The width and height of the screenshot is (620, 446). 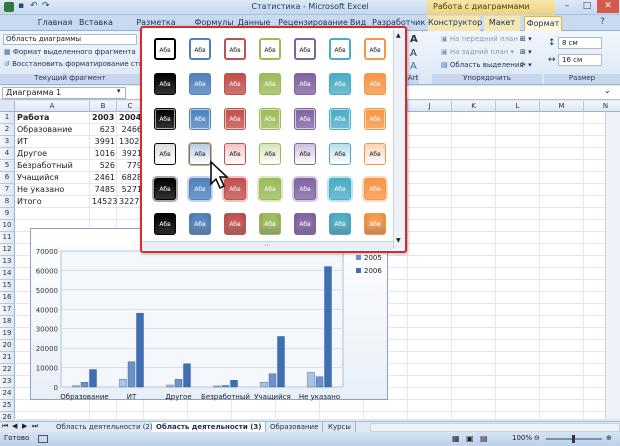 I want to click on vertical-scrollbar, so click(x=612, y=265).